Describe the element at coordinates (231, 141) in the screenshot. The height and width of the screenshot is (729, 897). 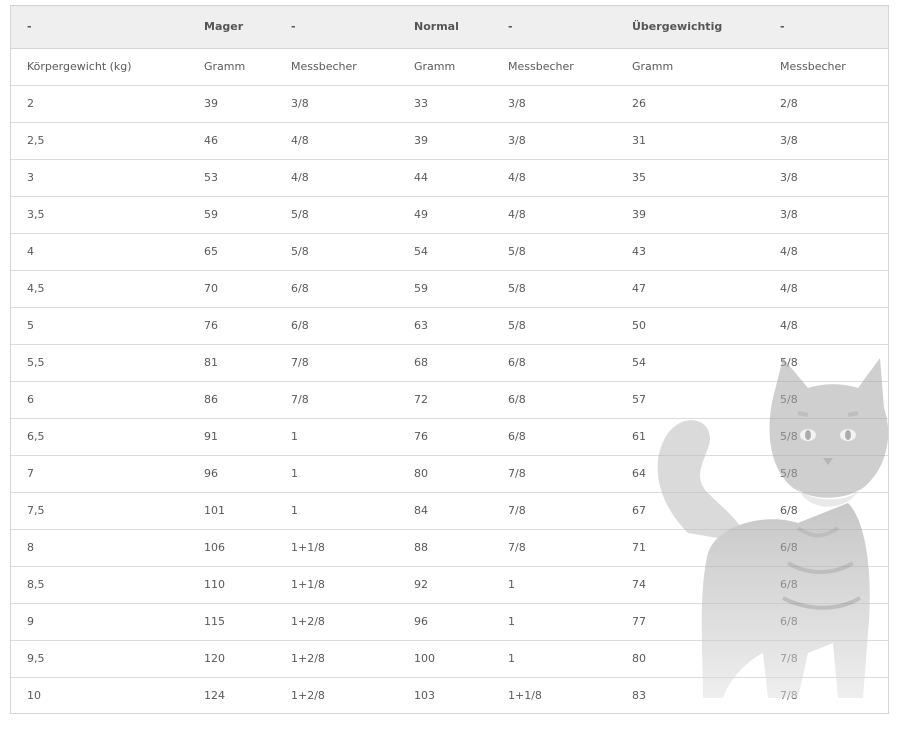
I see `table-cell: 46` at that location.